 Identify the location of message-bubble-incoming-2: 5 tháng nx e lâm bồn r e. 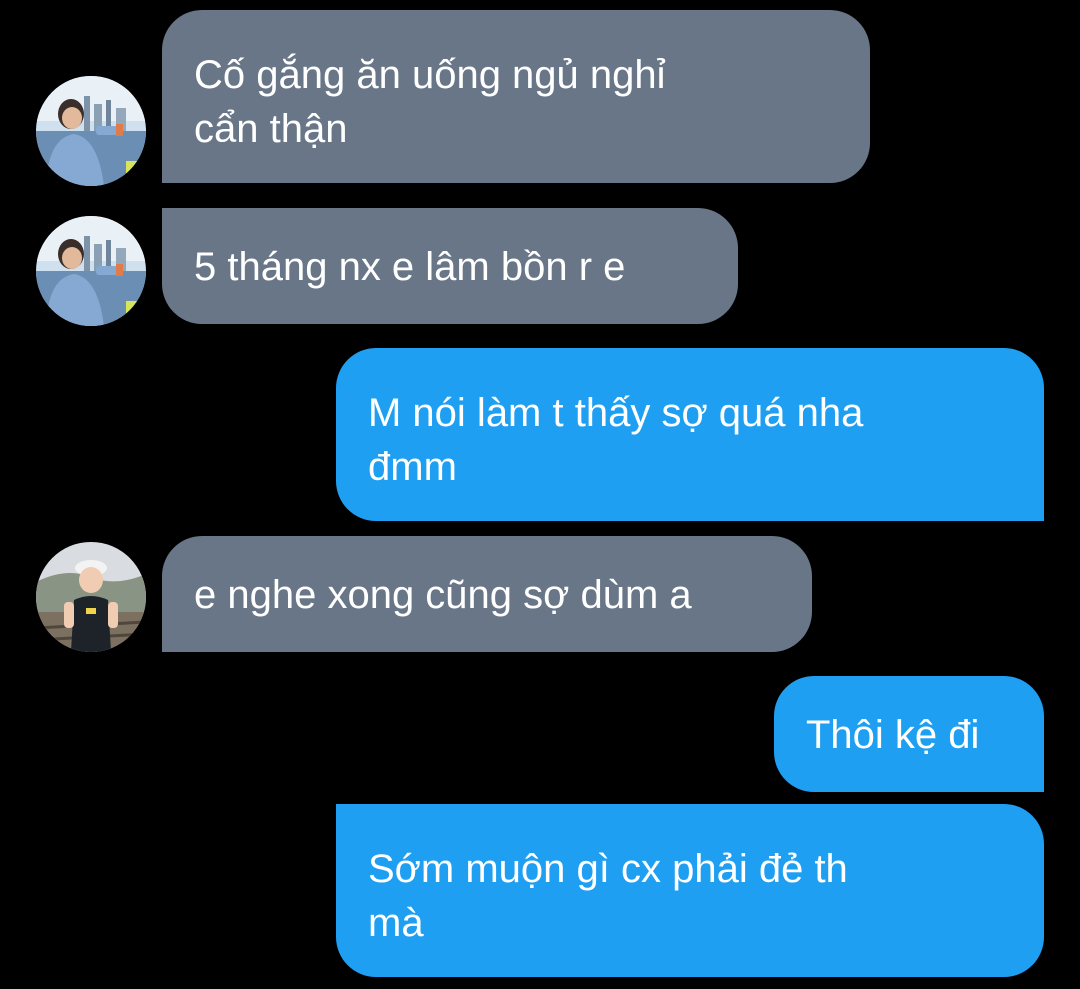
(450, 266).